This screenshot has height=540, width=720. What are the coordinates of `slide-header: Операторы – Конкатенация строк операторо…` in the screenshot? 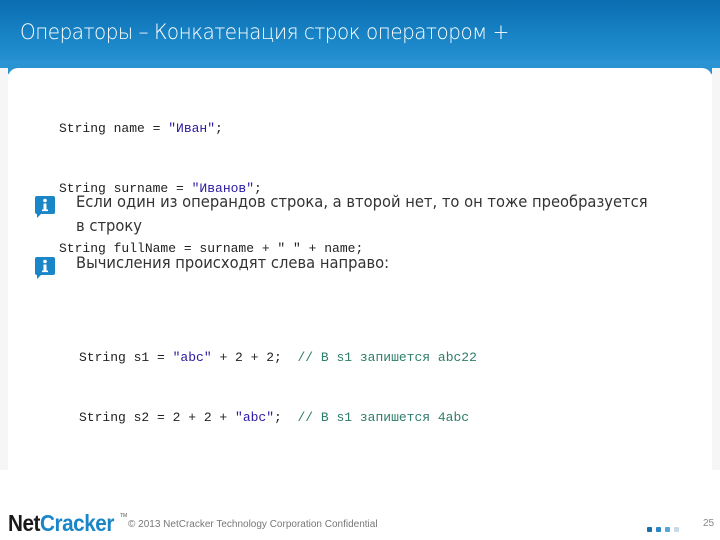 It's located at (360, 34).